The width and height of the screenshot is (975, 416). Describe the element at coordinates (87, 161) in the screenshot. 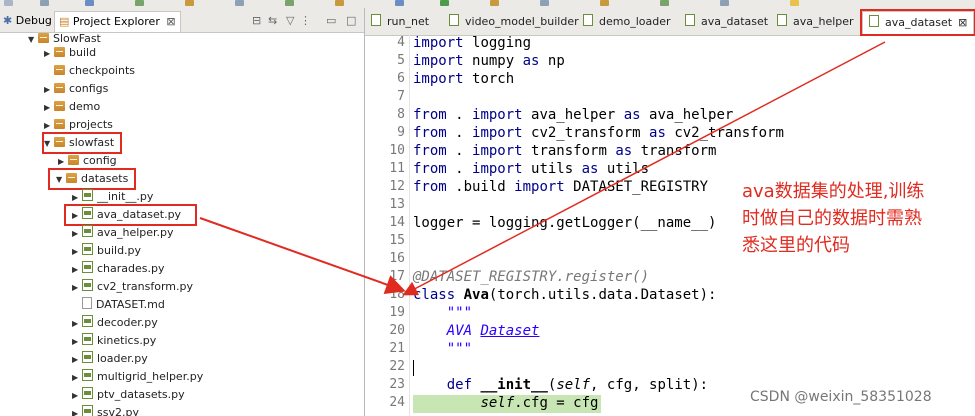

I see `tree-item-config: ▶ config` at that location.